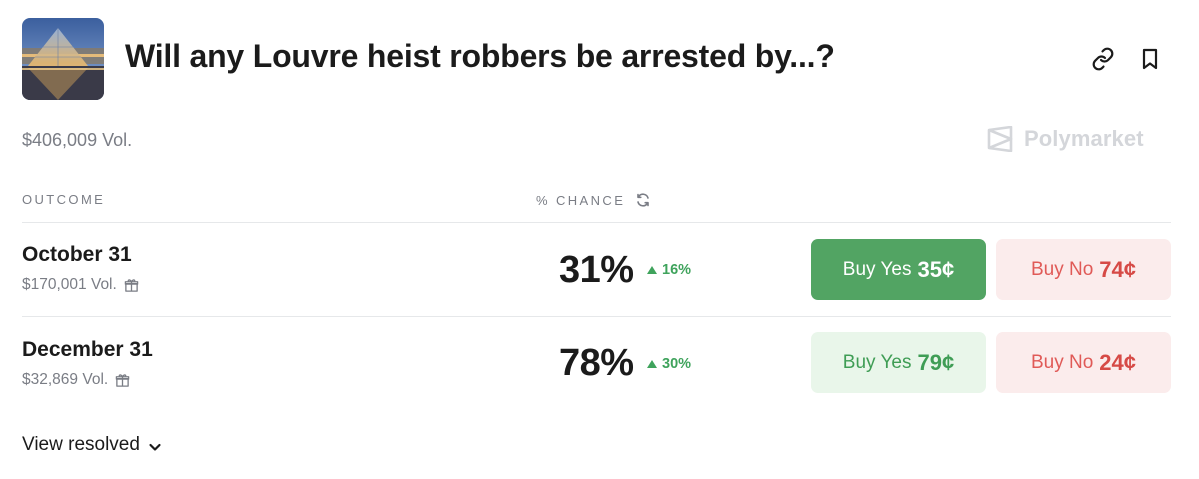 This screenshot has height=479, width=1199. What do you see at coordinates (1150, 59) in the screenshot?
I see `bookmark-icon` at bounding box center [1150, 59].